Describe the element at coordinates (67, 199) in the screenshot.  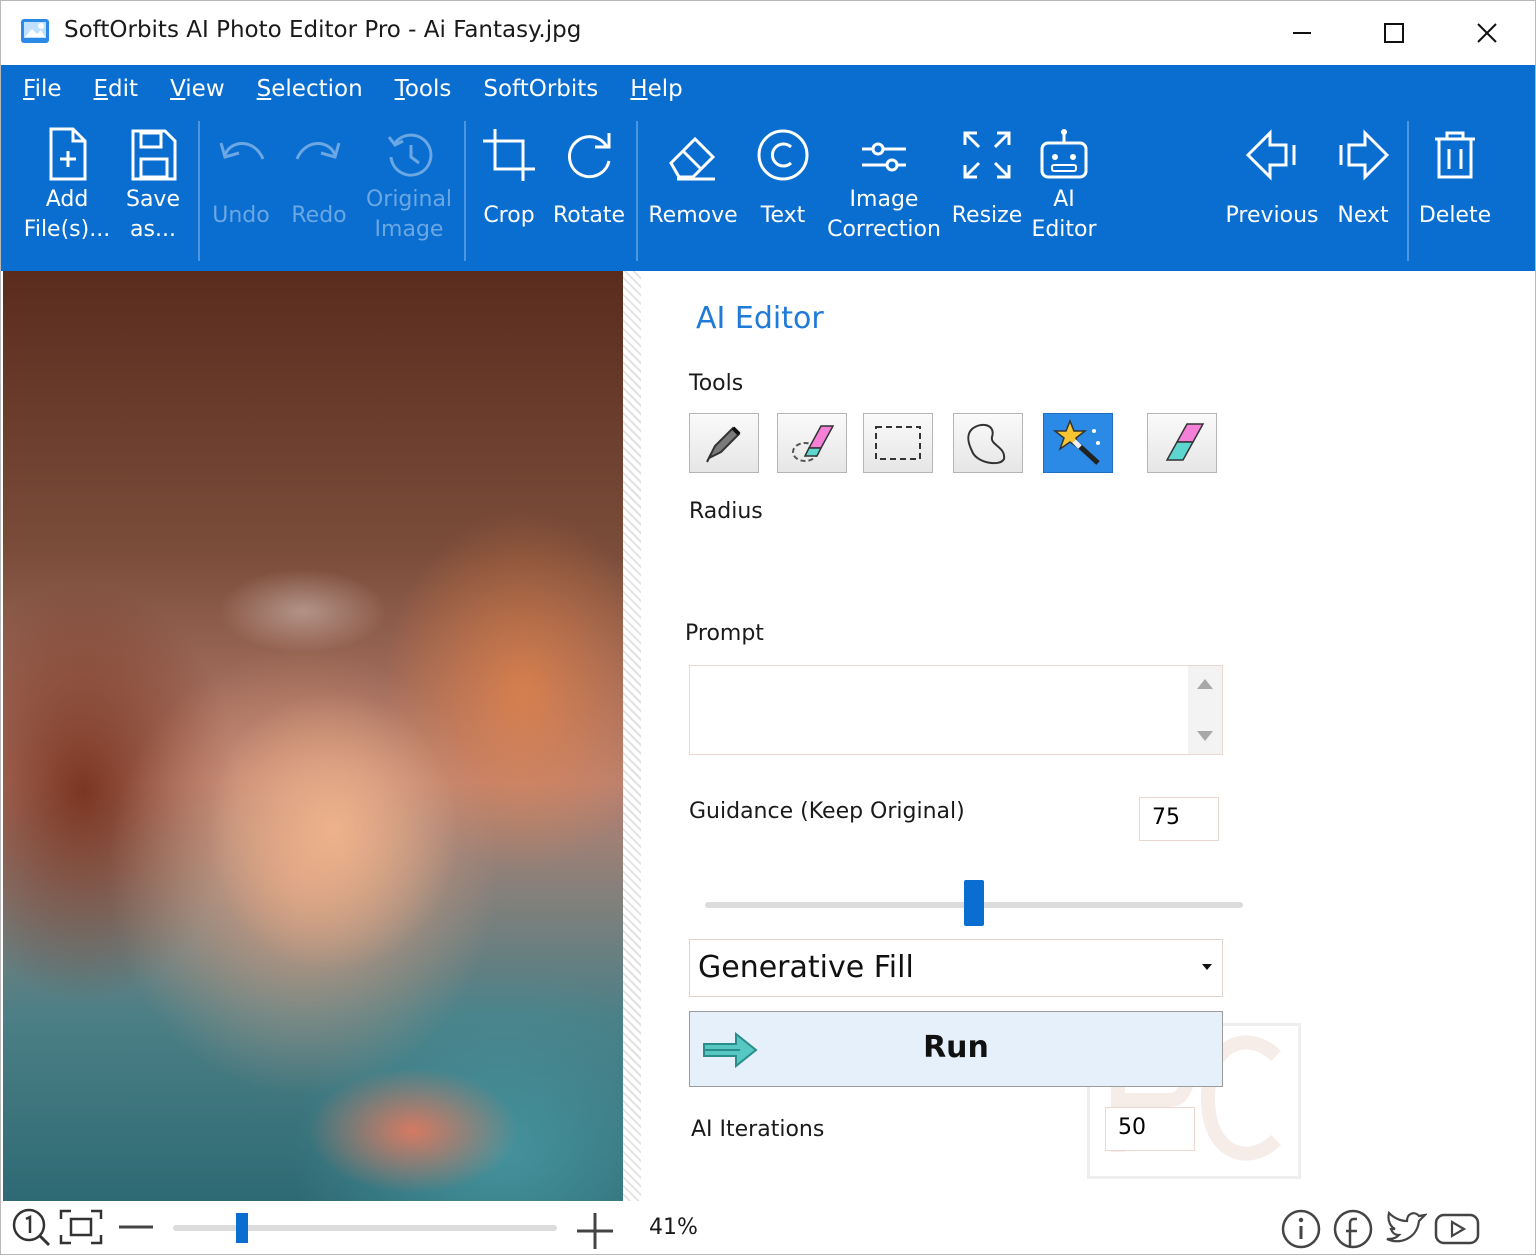
I see `add-files-label-1: Add` at that location.